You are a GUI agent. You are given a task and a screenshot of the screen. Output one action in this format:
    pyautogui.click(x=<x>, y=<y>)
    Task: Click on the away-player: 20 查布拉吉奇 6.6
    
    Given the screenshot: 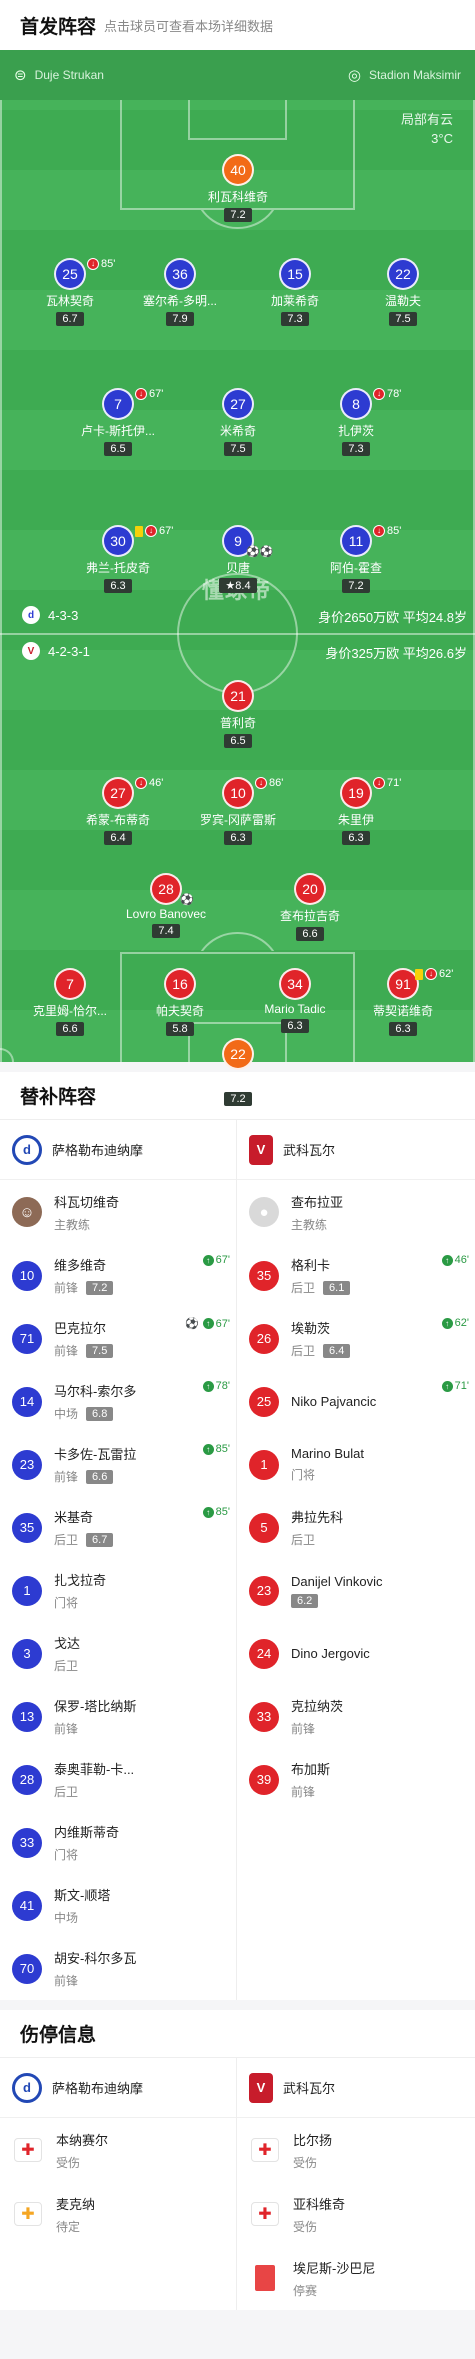 What is the action you would take?
    pyautogui.click(x=310, y=907)
    